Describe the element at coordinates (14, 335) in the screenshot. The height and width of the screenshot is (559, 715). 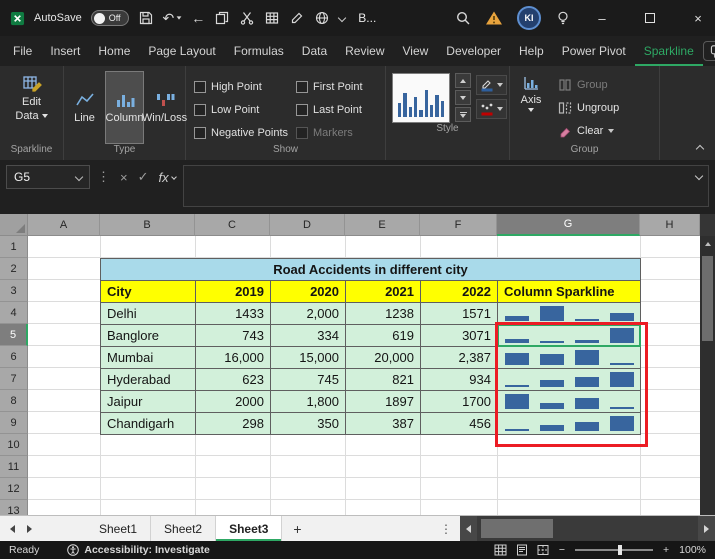
I see `row-header-5: 5` at that location.